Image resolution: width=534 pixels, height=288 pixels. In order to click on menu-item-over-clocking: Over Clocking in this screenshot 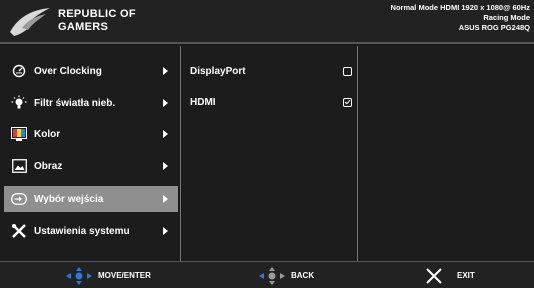, I will do `click(91, 71)`.